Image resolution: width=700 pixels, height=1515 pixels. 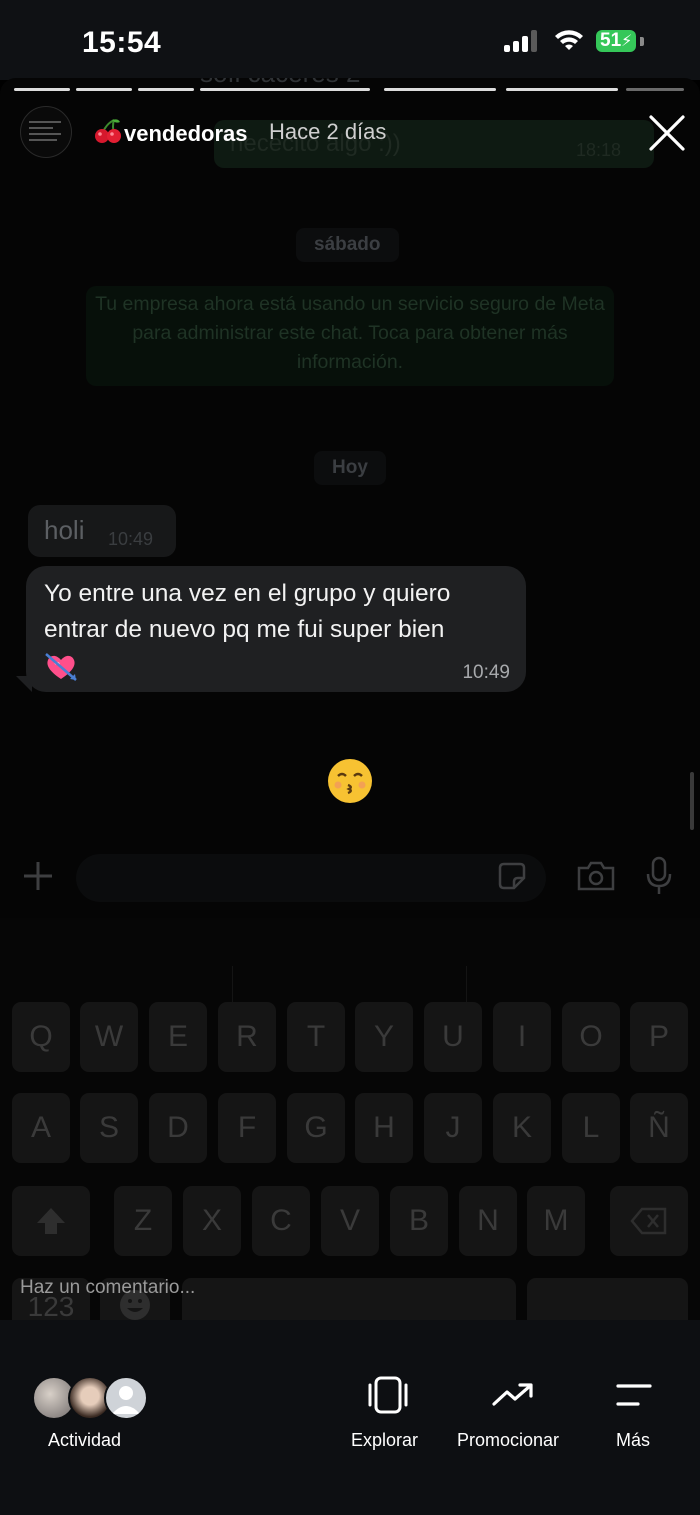 I want to click on key-w: W, so click(x=109, y=1037).